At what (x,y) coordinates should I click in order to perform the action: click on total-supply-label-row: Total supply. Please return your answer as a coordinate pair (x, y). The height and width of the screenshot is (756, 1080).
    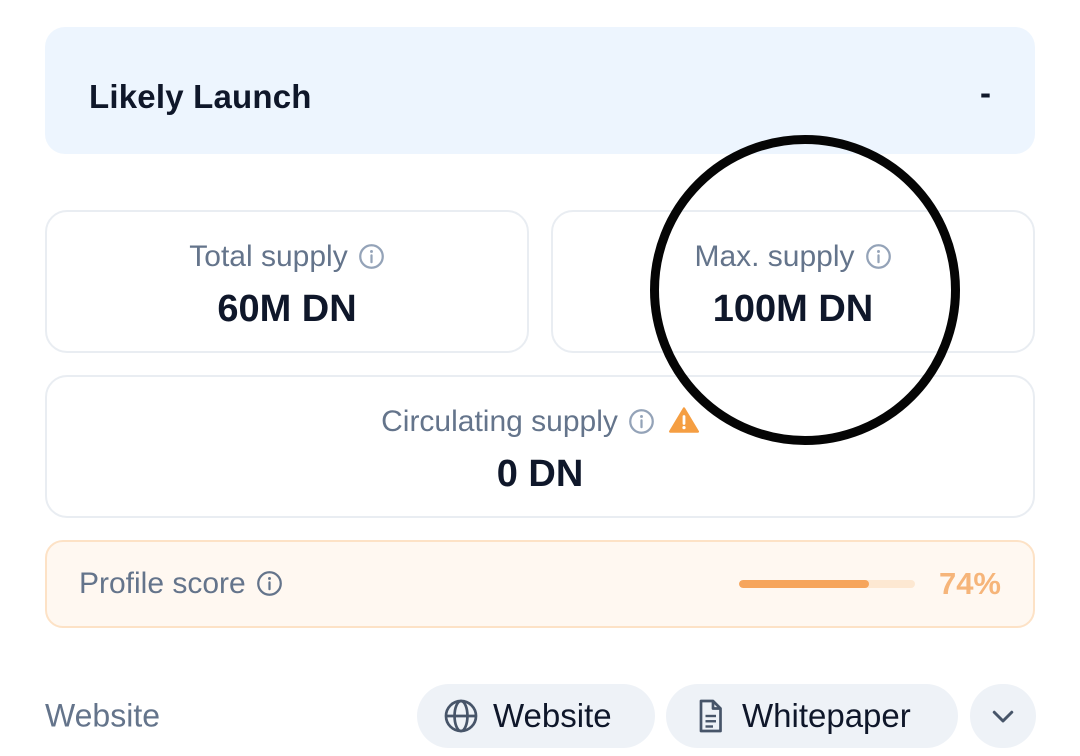
    Looking at the image, I should click on (287, 257).